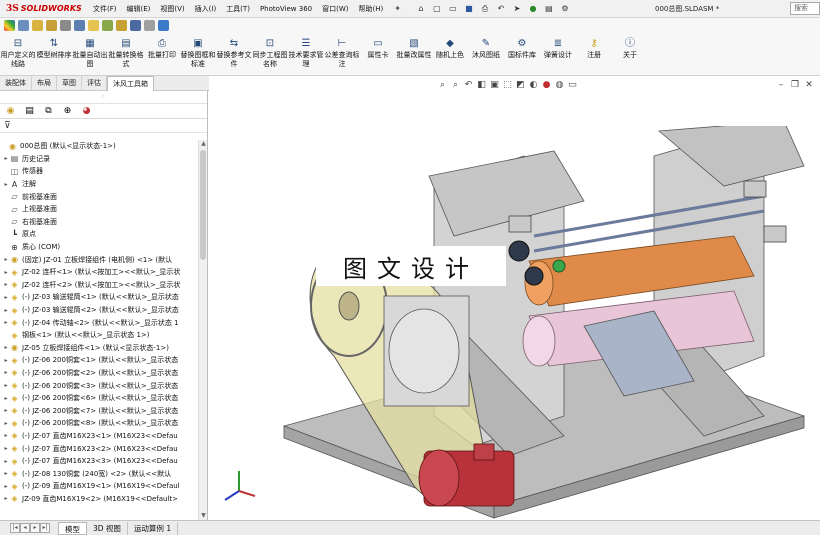 Image resolution: width=820 pixels, height=535 pixels. What do you see at coordinates (238, 9) in the screenshot?
I see `menu-tools: 工具(T)` at bounding box center [238, 9].